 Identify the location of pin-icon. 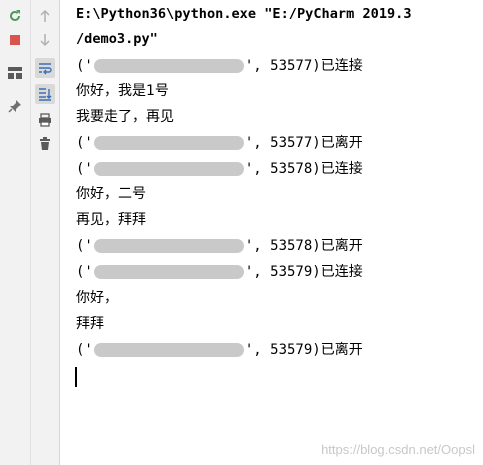
(15, 106).